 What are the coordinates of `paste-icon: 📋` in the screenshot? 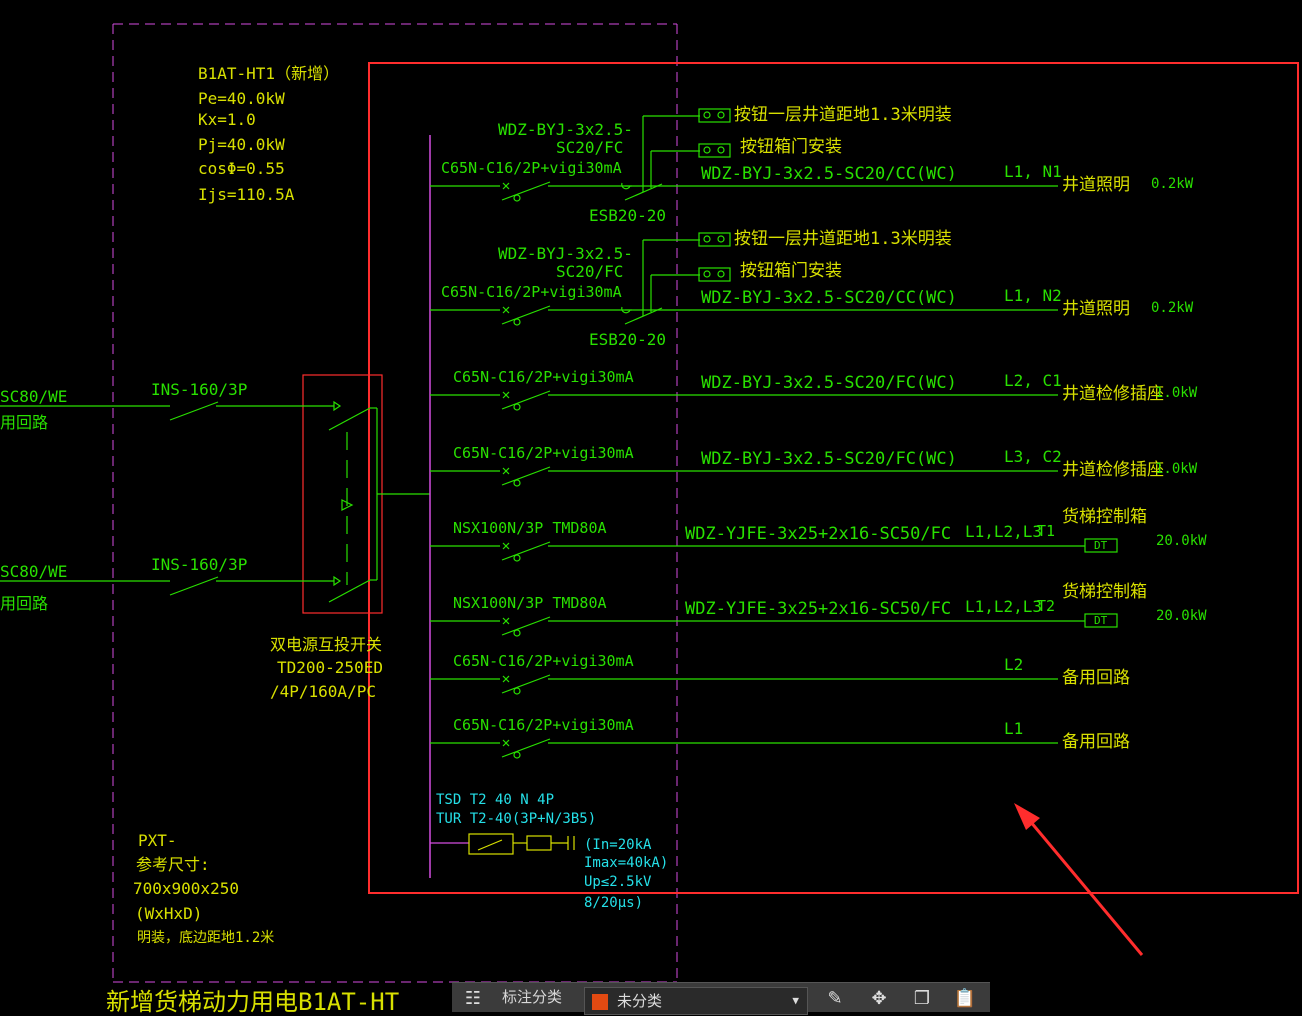 It's located at (965, 999).